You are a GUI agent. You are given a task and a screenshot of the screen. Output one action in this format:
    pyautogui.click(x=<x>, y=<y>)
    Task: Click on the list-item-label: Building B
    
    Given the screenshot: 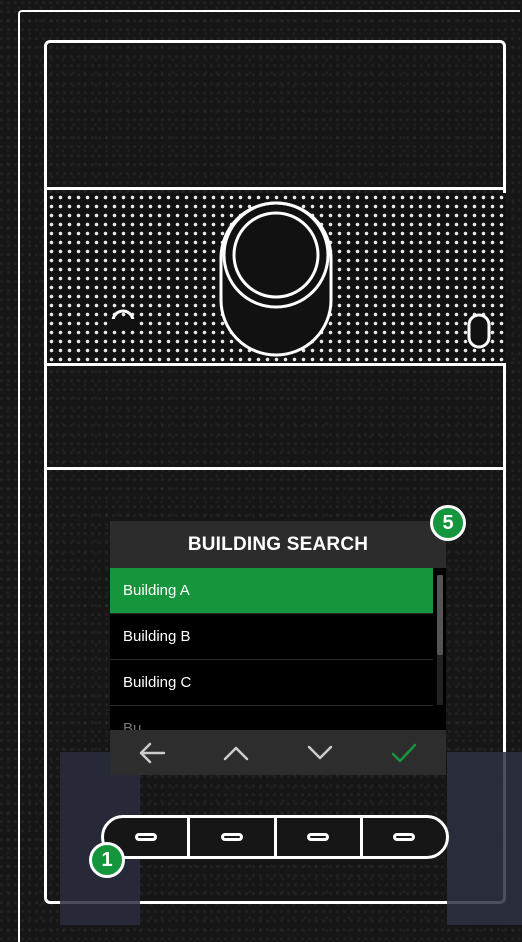 What is the action you would take?
    pyautogui.click(x=157, y=636)
    